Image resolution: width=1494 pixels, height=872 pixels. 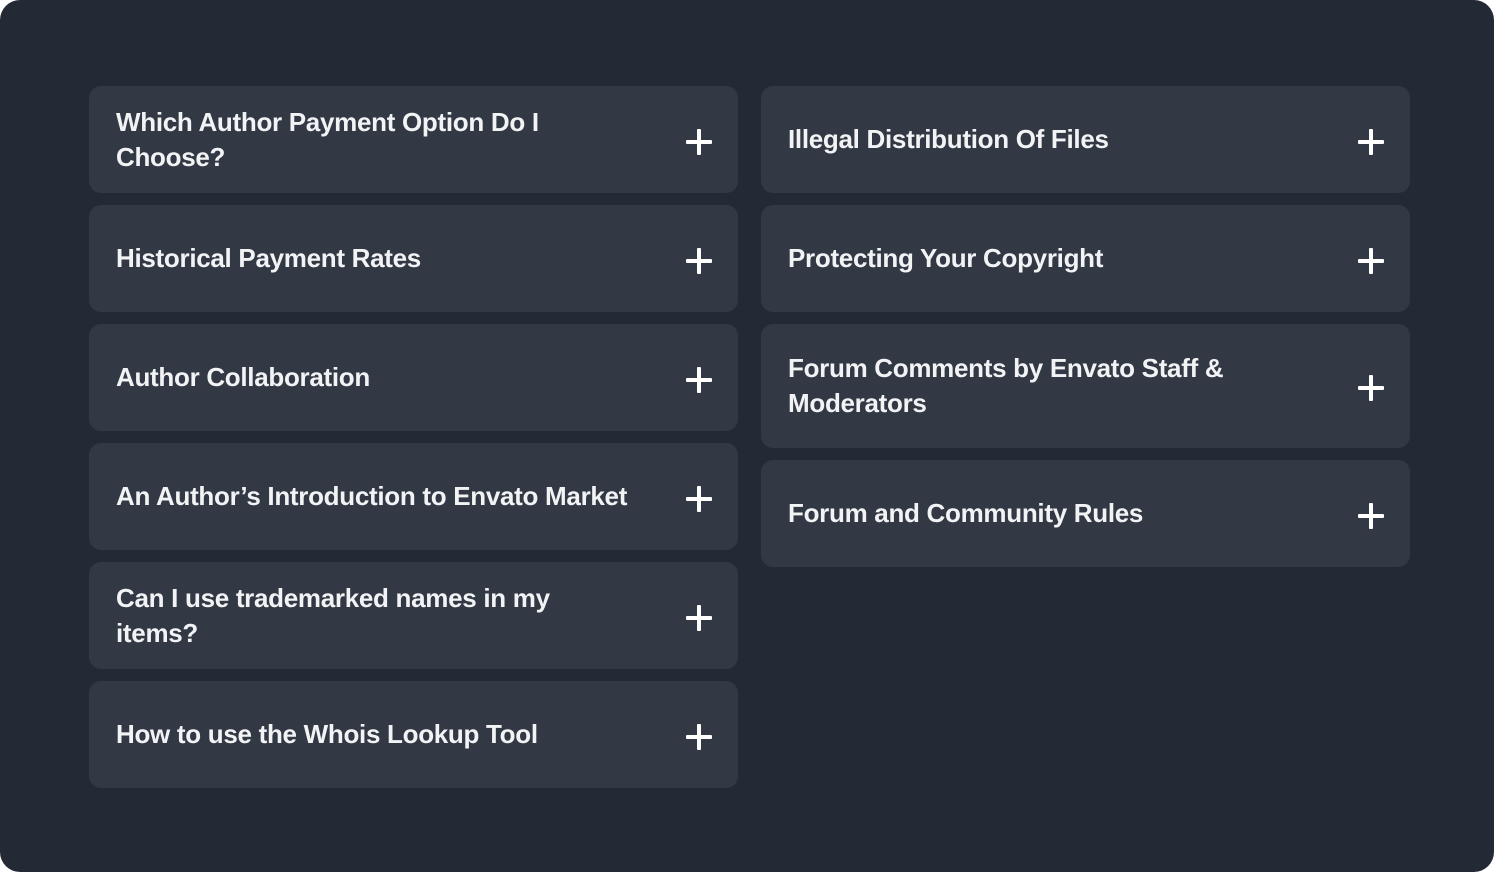 I want to click on faq-item-whois-lookup: How to use the Whois Lookup Tool, so click(x=413, y=734).